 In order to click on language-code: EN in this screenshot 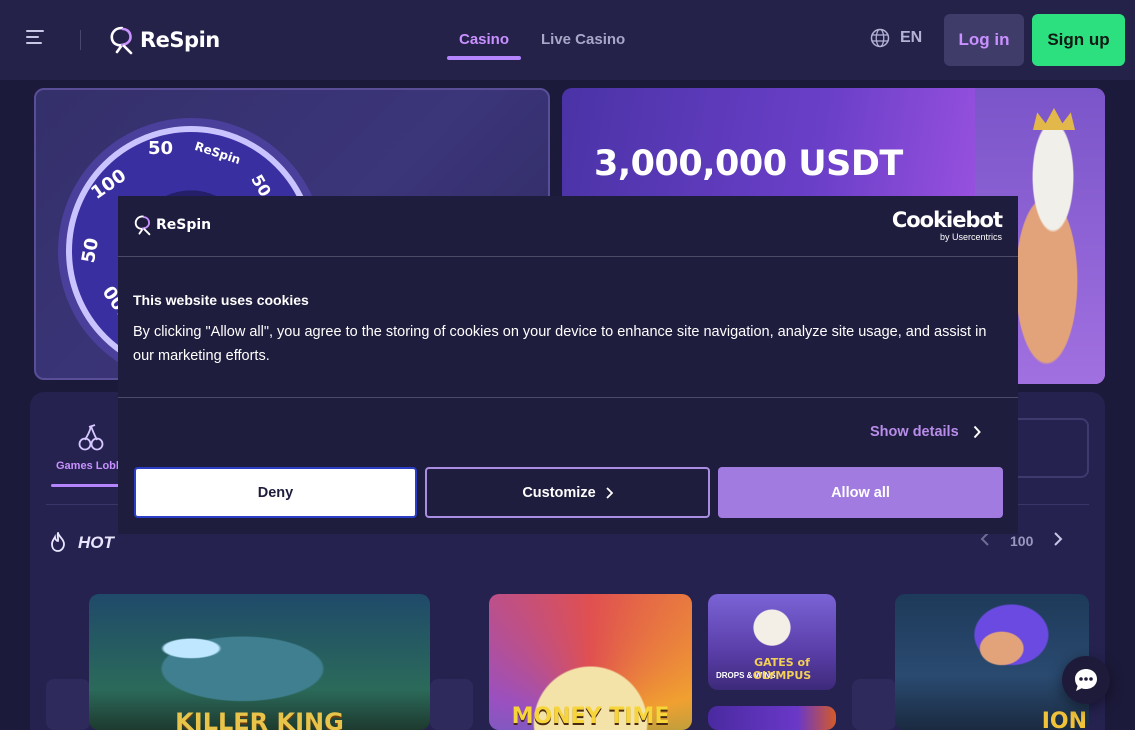, I will do `click(911, 37)`.